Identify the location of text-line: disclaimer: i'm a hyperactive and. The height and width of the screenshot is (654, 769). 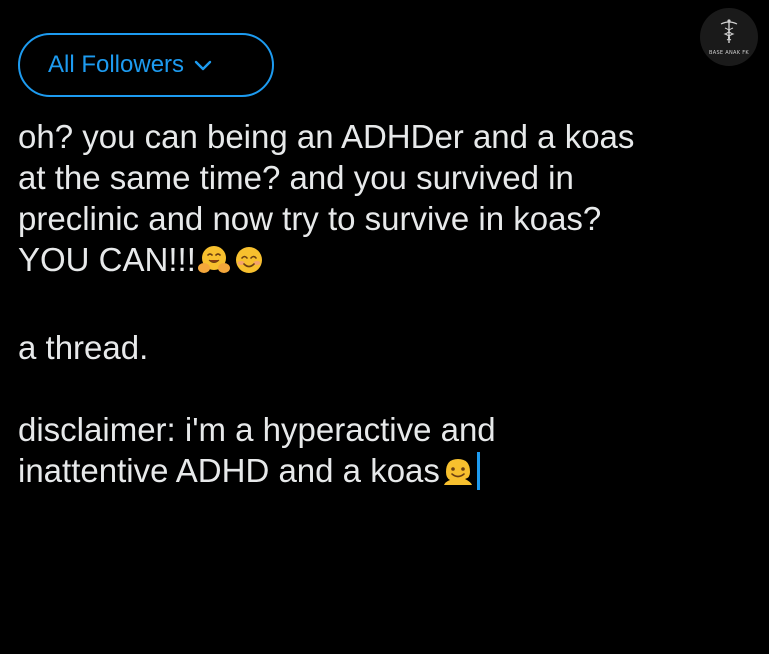
(257, 429).